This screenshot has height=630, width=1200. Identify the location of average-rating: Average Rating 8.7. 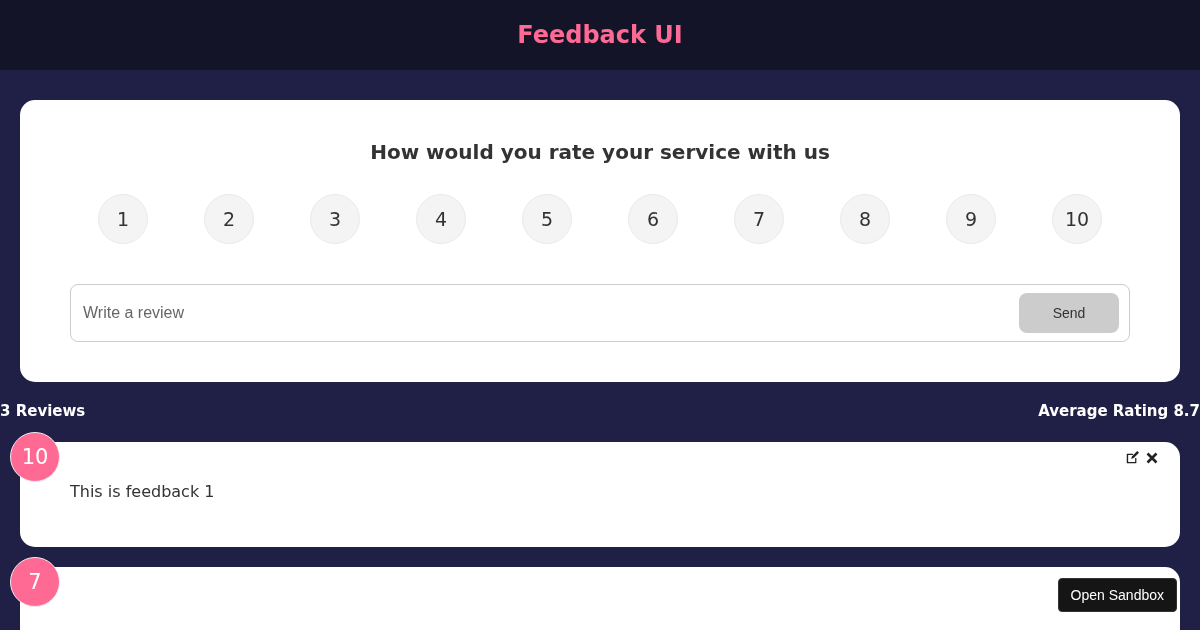
(1119, 411).